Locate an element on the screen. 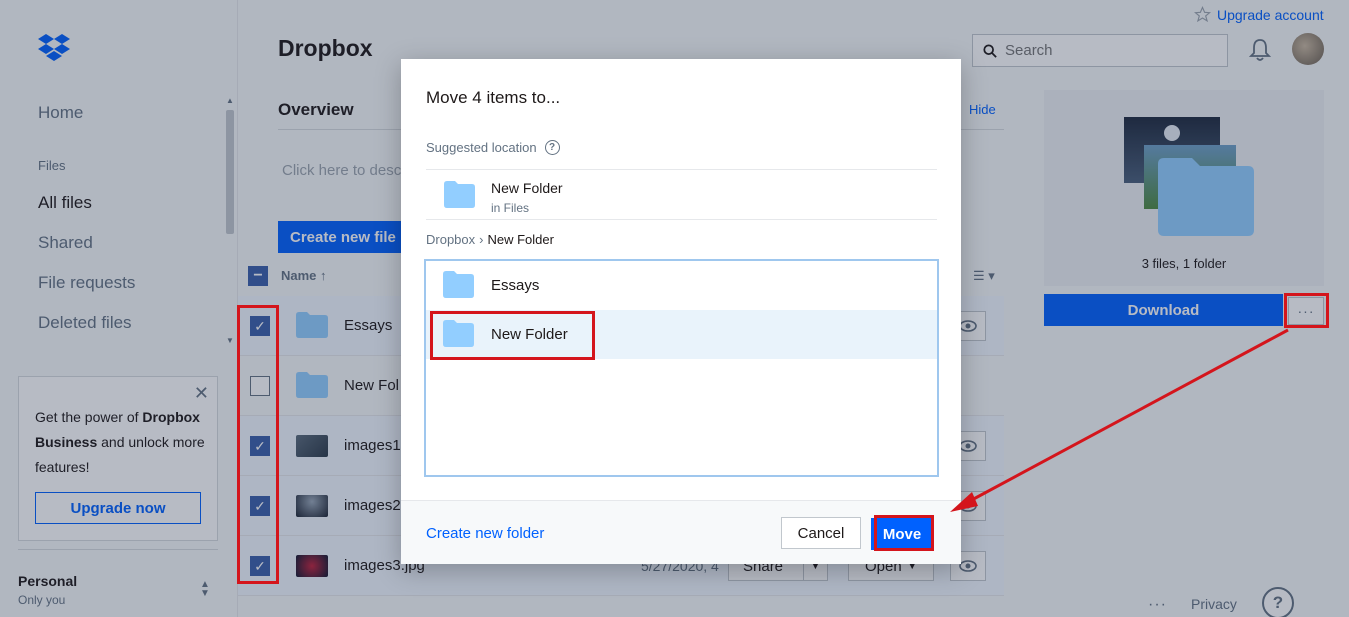 The image size is (1349, 617). folder-option-essays: Essays is located at coordinates (681, 285).